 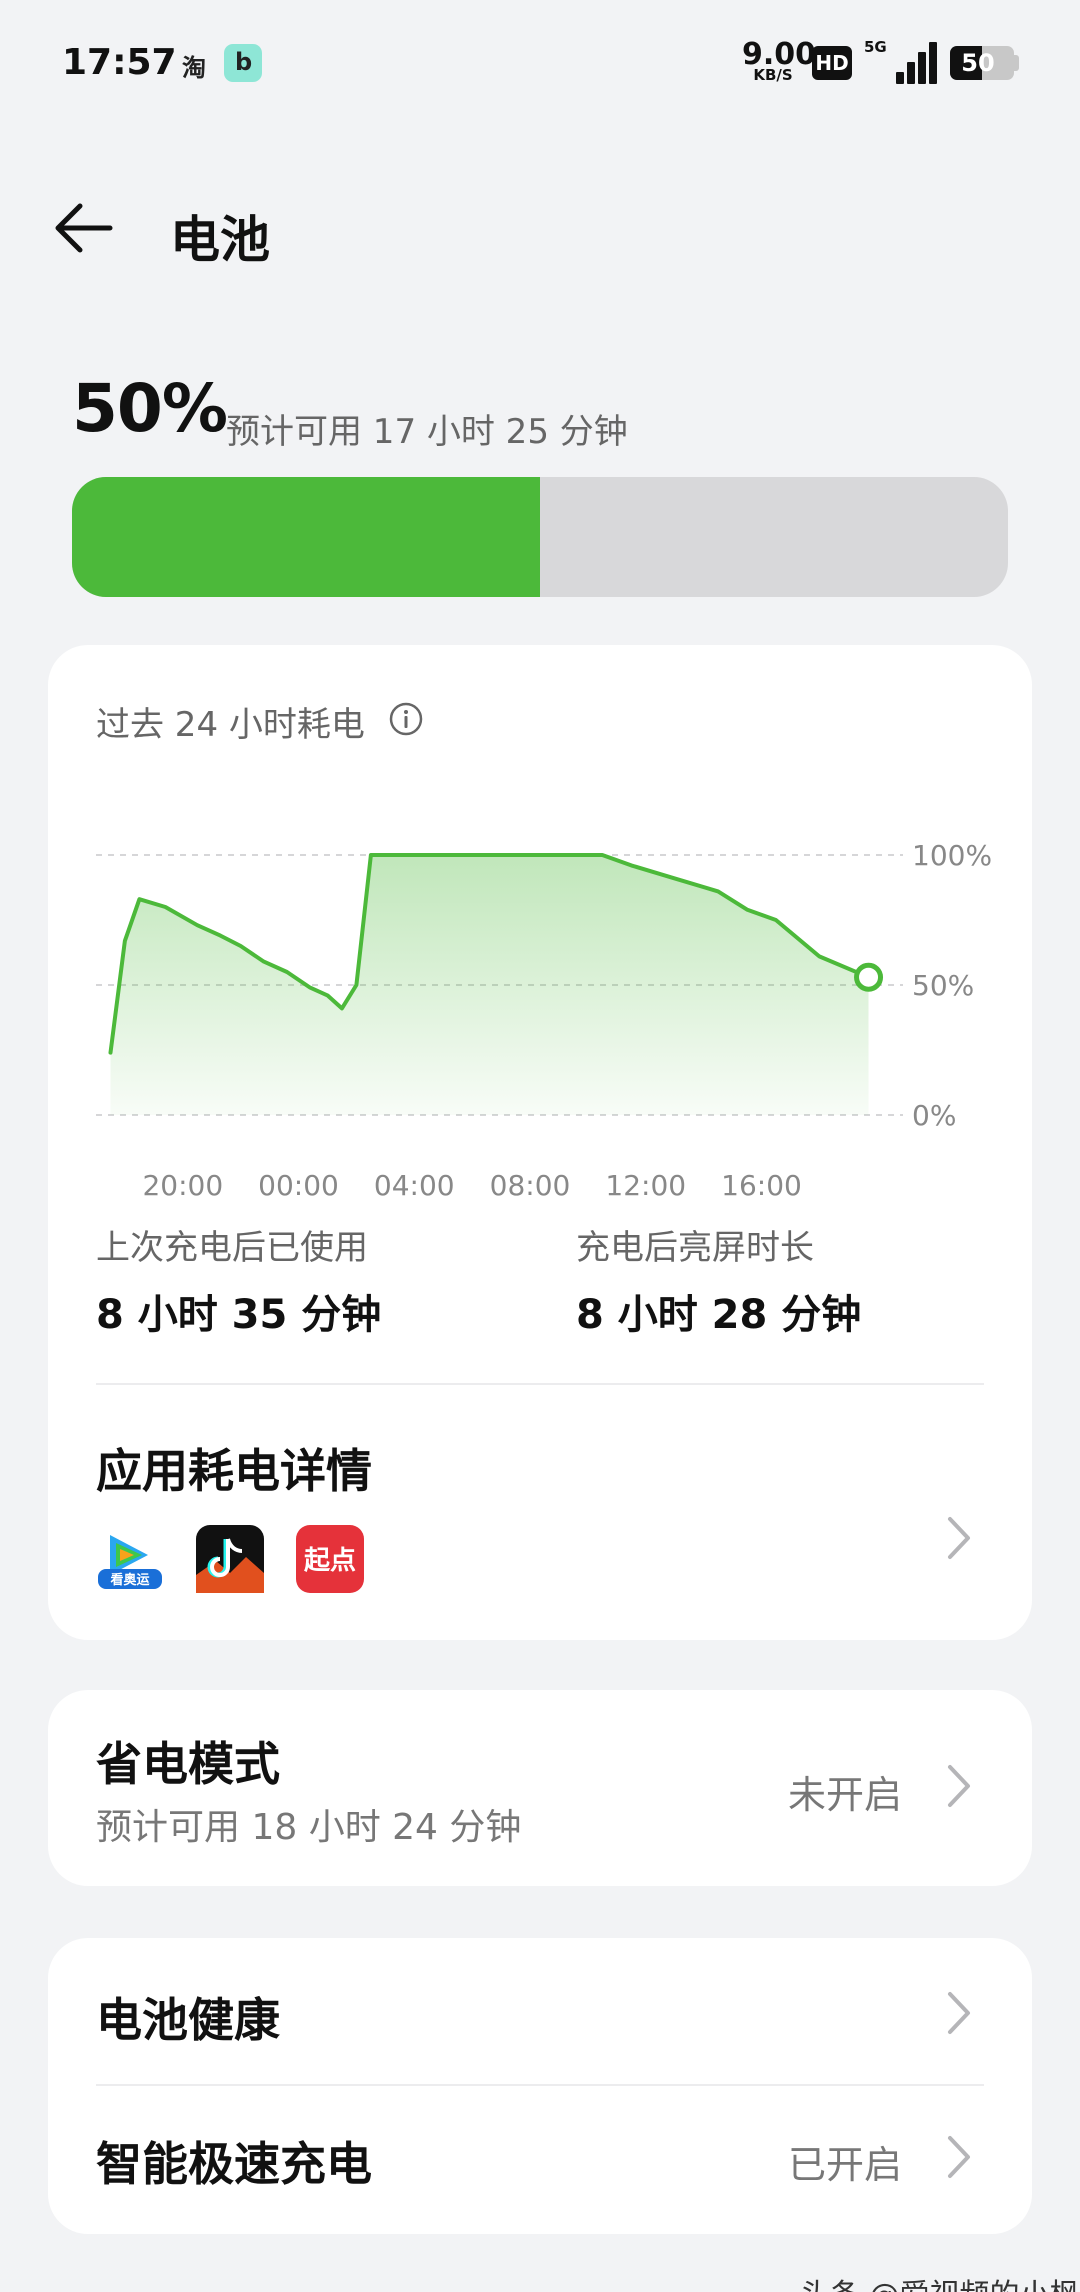 What do you see at coordinates (489, 985) in the screenshot?
I see `chart-area-fill` at bounding box center [489, 985].